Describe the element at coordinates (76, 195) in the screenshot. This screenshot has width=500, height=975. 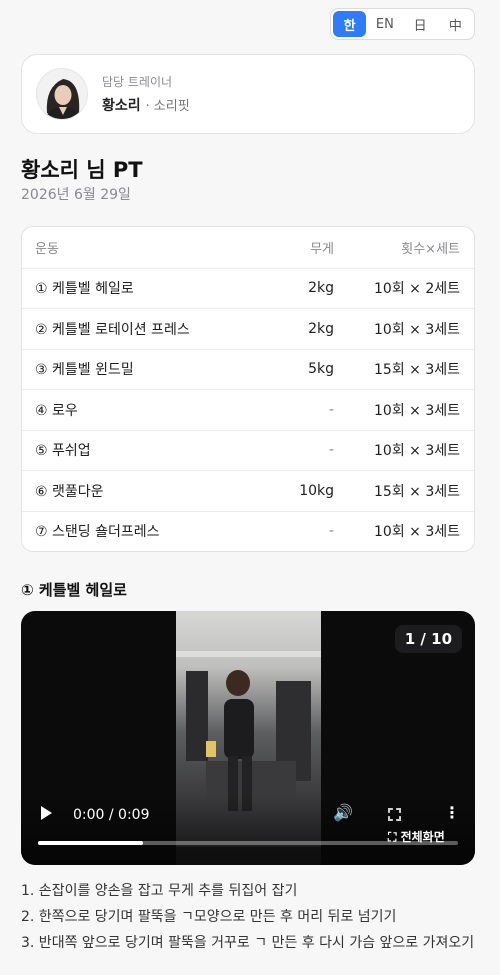
I see `session-date: 2026년 6월 29일` at that location.